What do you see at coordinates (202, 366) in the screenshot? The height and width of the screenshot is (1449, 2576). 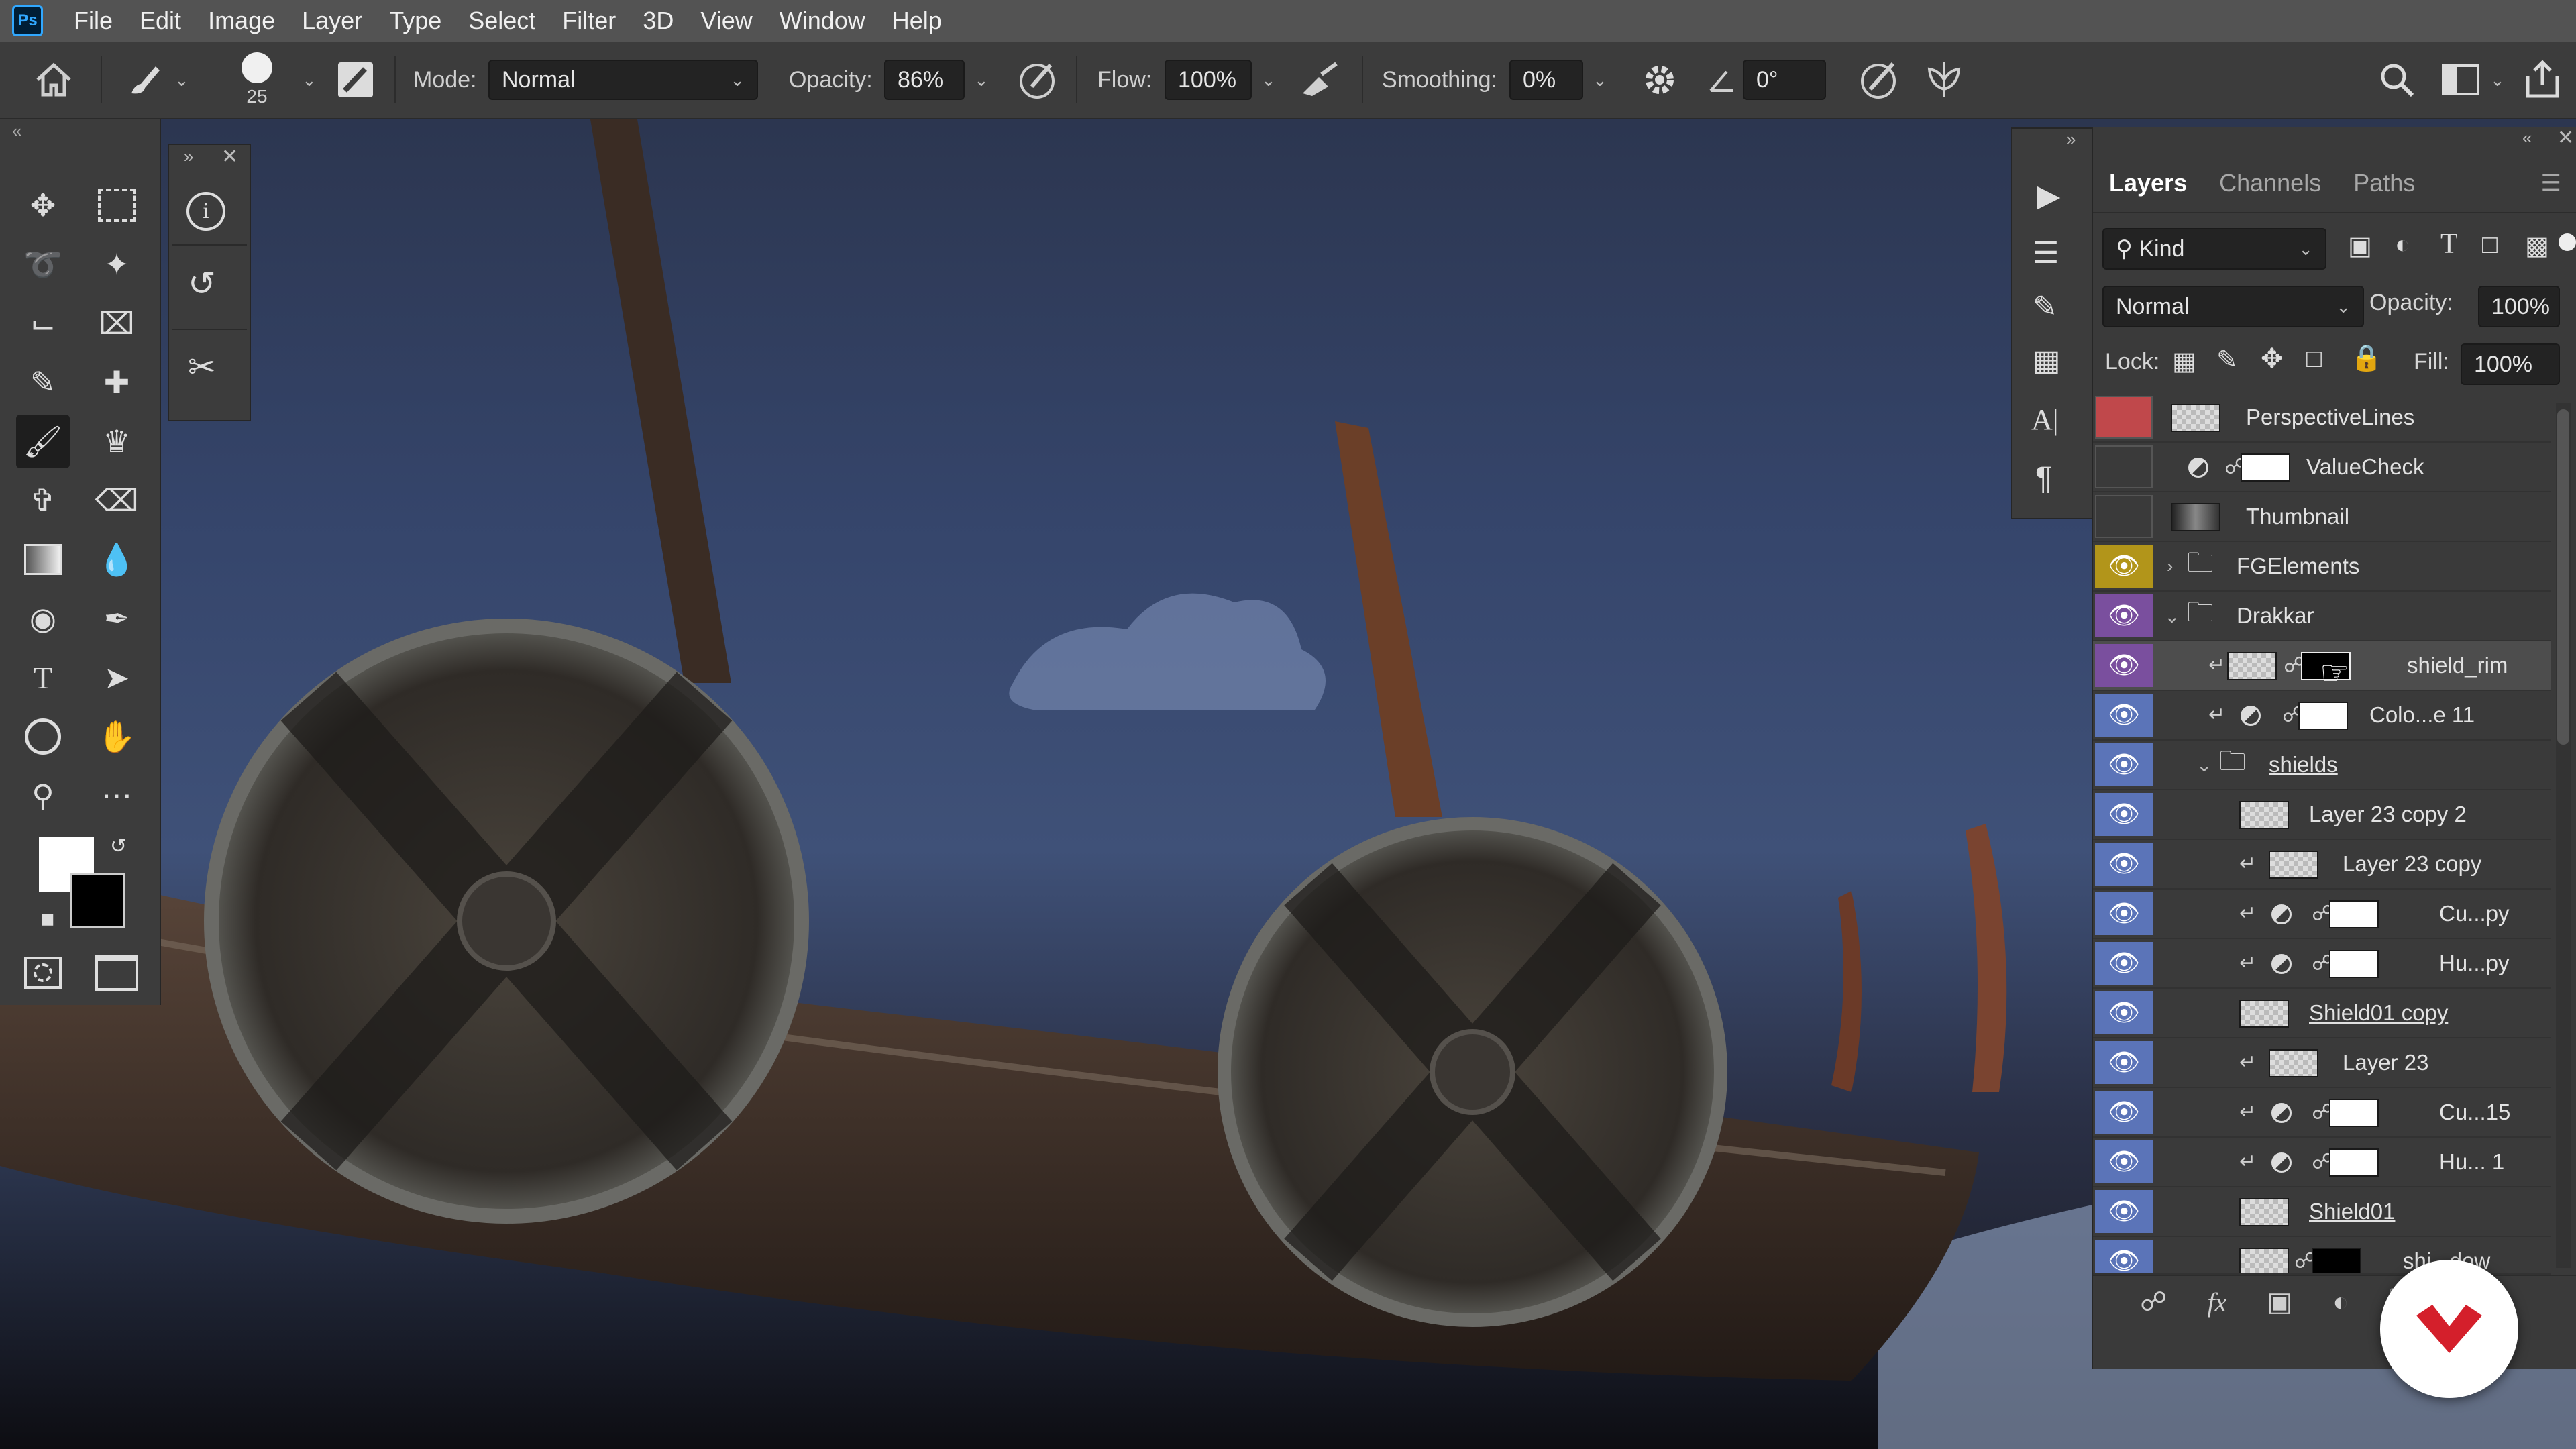 I see `brush-settings-panel-icon: ✂` at bounding box center [202, 366].